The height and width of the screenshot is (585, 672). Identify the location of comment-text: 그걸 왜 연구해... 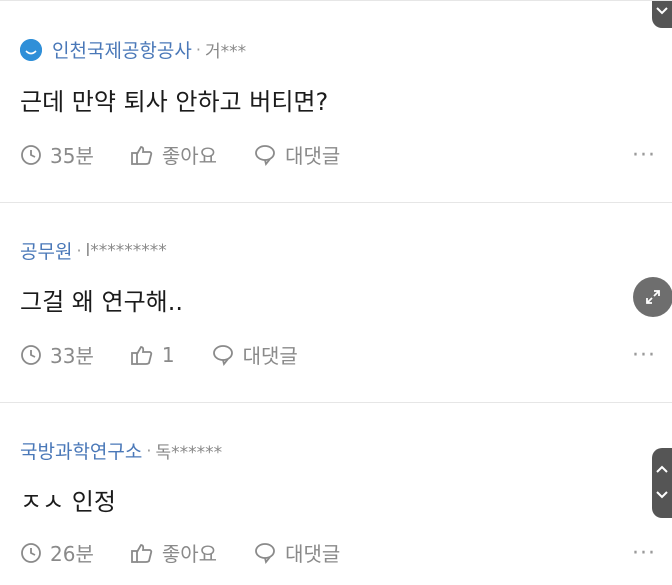
(101, 302).